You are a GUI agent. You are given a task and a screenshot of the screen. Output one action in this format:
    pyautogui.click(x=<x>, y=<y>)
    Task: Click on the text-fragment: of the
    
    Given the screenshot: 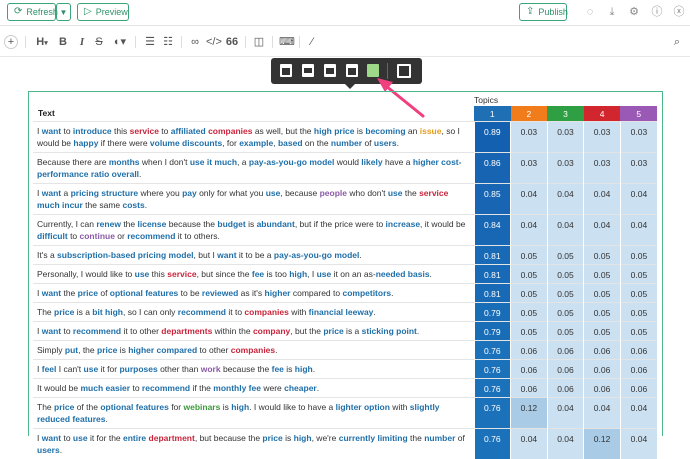 What is the action you would take?
    pyautogui.click(x=87, y=407)
    